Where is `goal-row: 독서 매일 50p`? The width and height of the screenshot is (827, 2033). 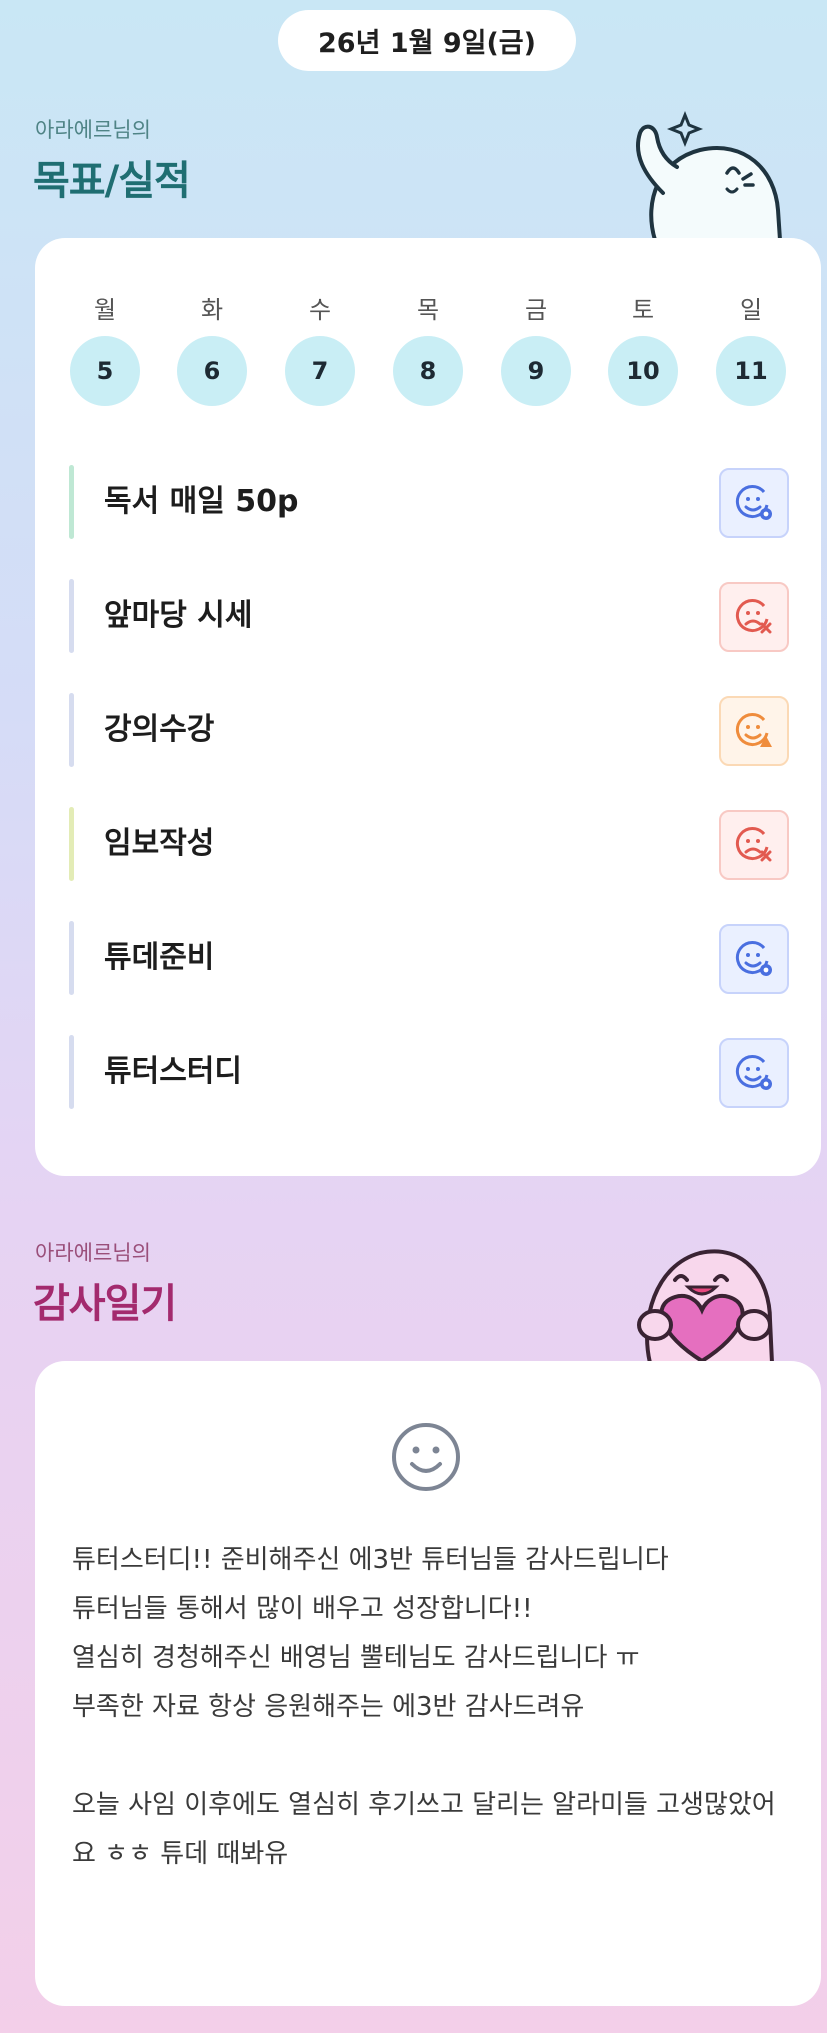 goal-row: 독서 매일 50p is located at coordinates (429, 502).